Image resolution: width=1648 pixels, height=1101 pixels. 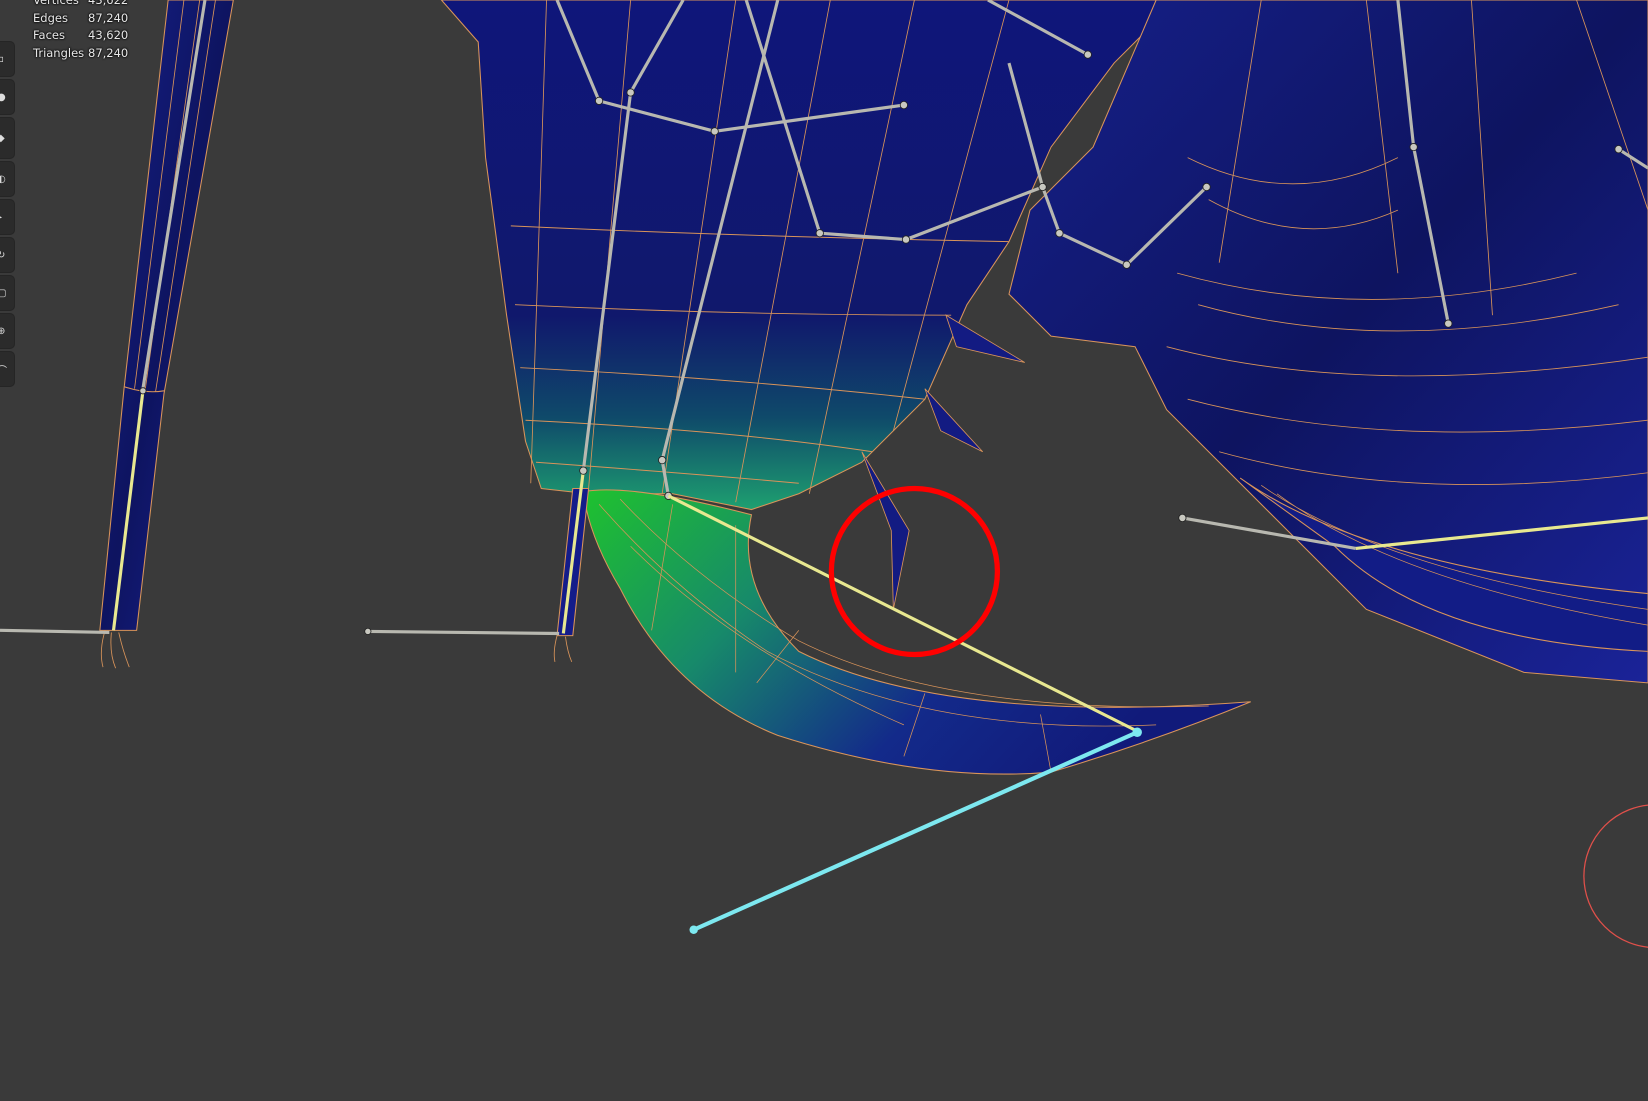 What do you see at coordinates (3, 331) in the screenshot?
I see `transform-icon: ⊕` at bounding box center [3, 331].